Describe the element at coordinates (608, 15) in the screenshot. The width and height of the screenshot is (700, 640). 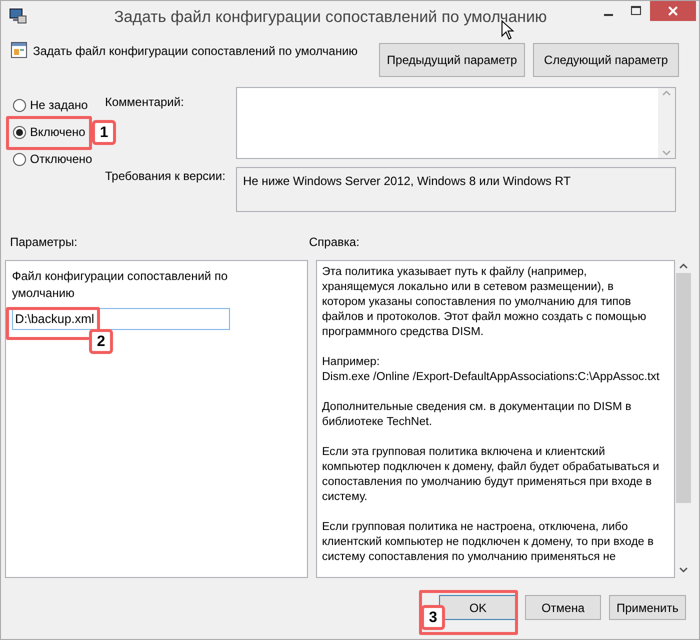
I see `minimize-icon` at that location.